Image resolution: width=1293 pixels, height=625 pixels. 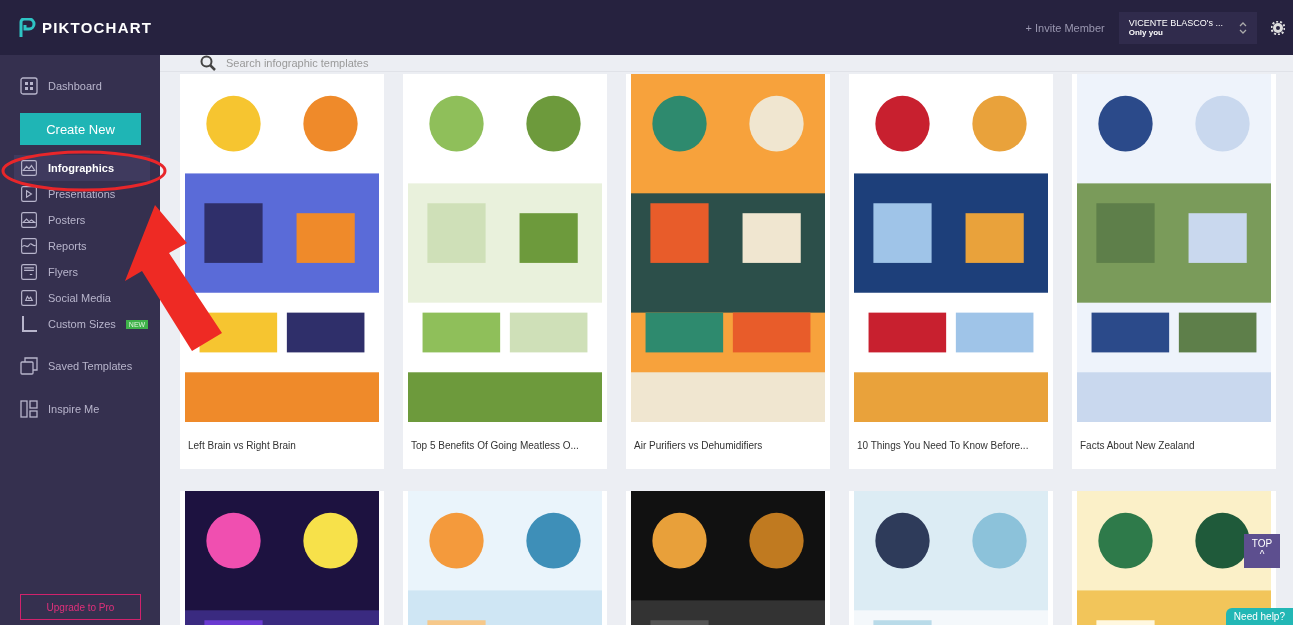 I want to click on invite-member-link: + Invite Member, so click(x=1065, y=27).